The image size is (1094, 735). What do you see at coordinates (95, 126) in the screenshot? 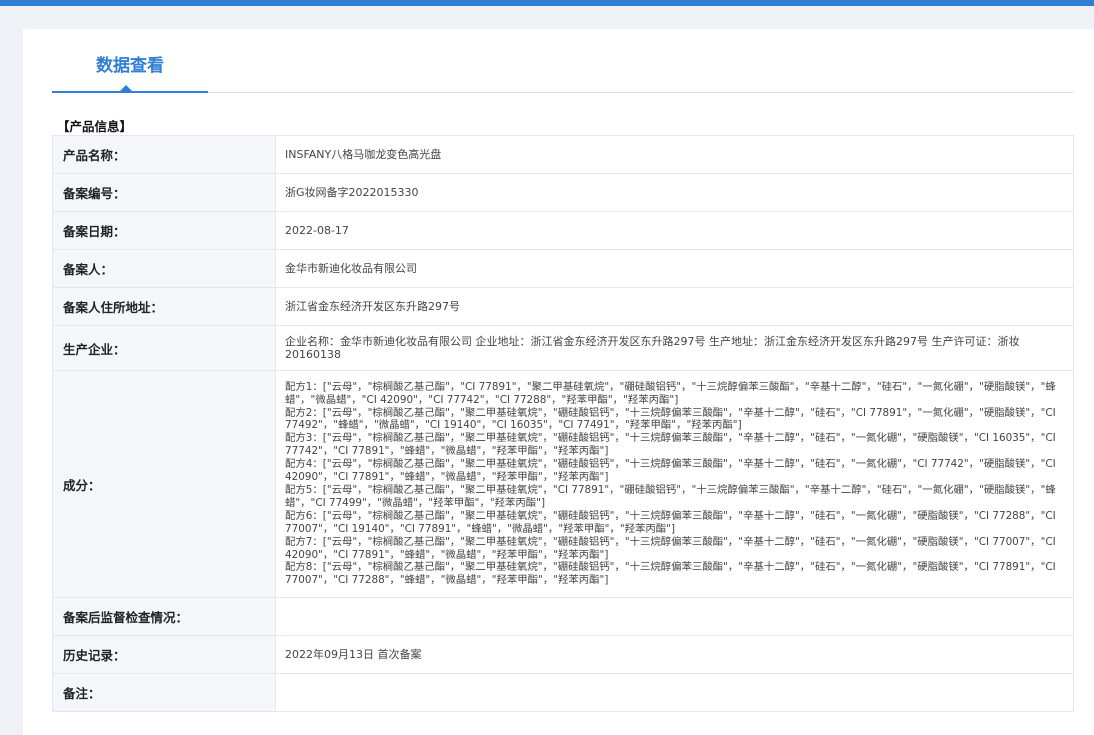
I see `section-title: 【产品信息】` at bounding box center [95, 126].